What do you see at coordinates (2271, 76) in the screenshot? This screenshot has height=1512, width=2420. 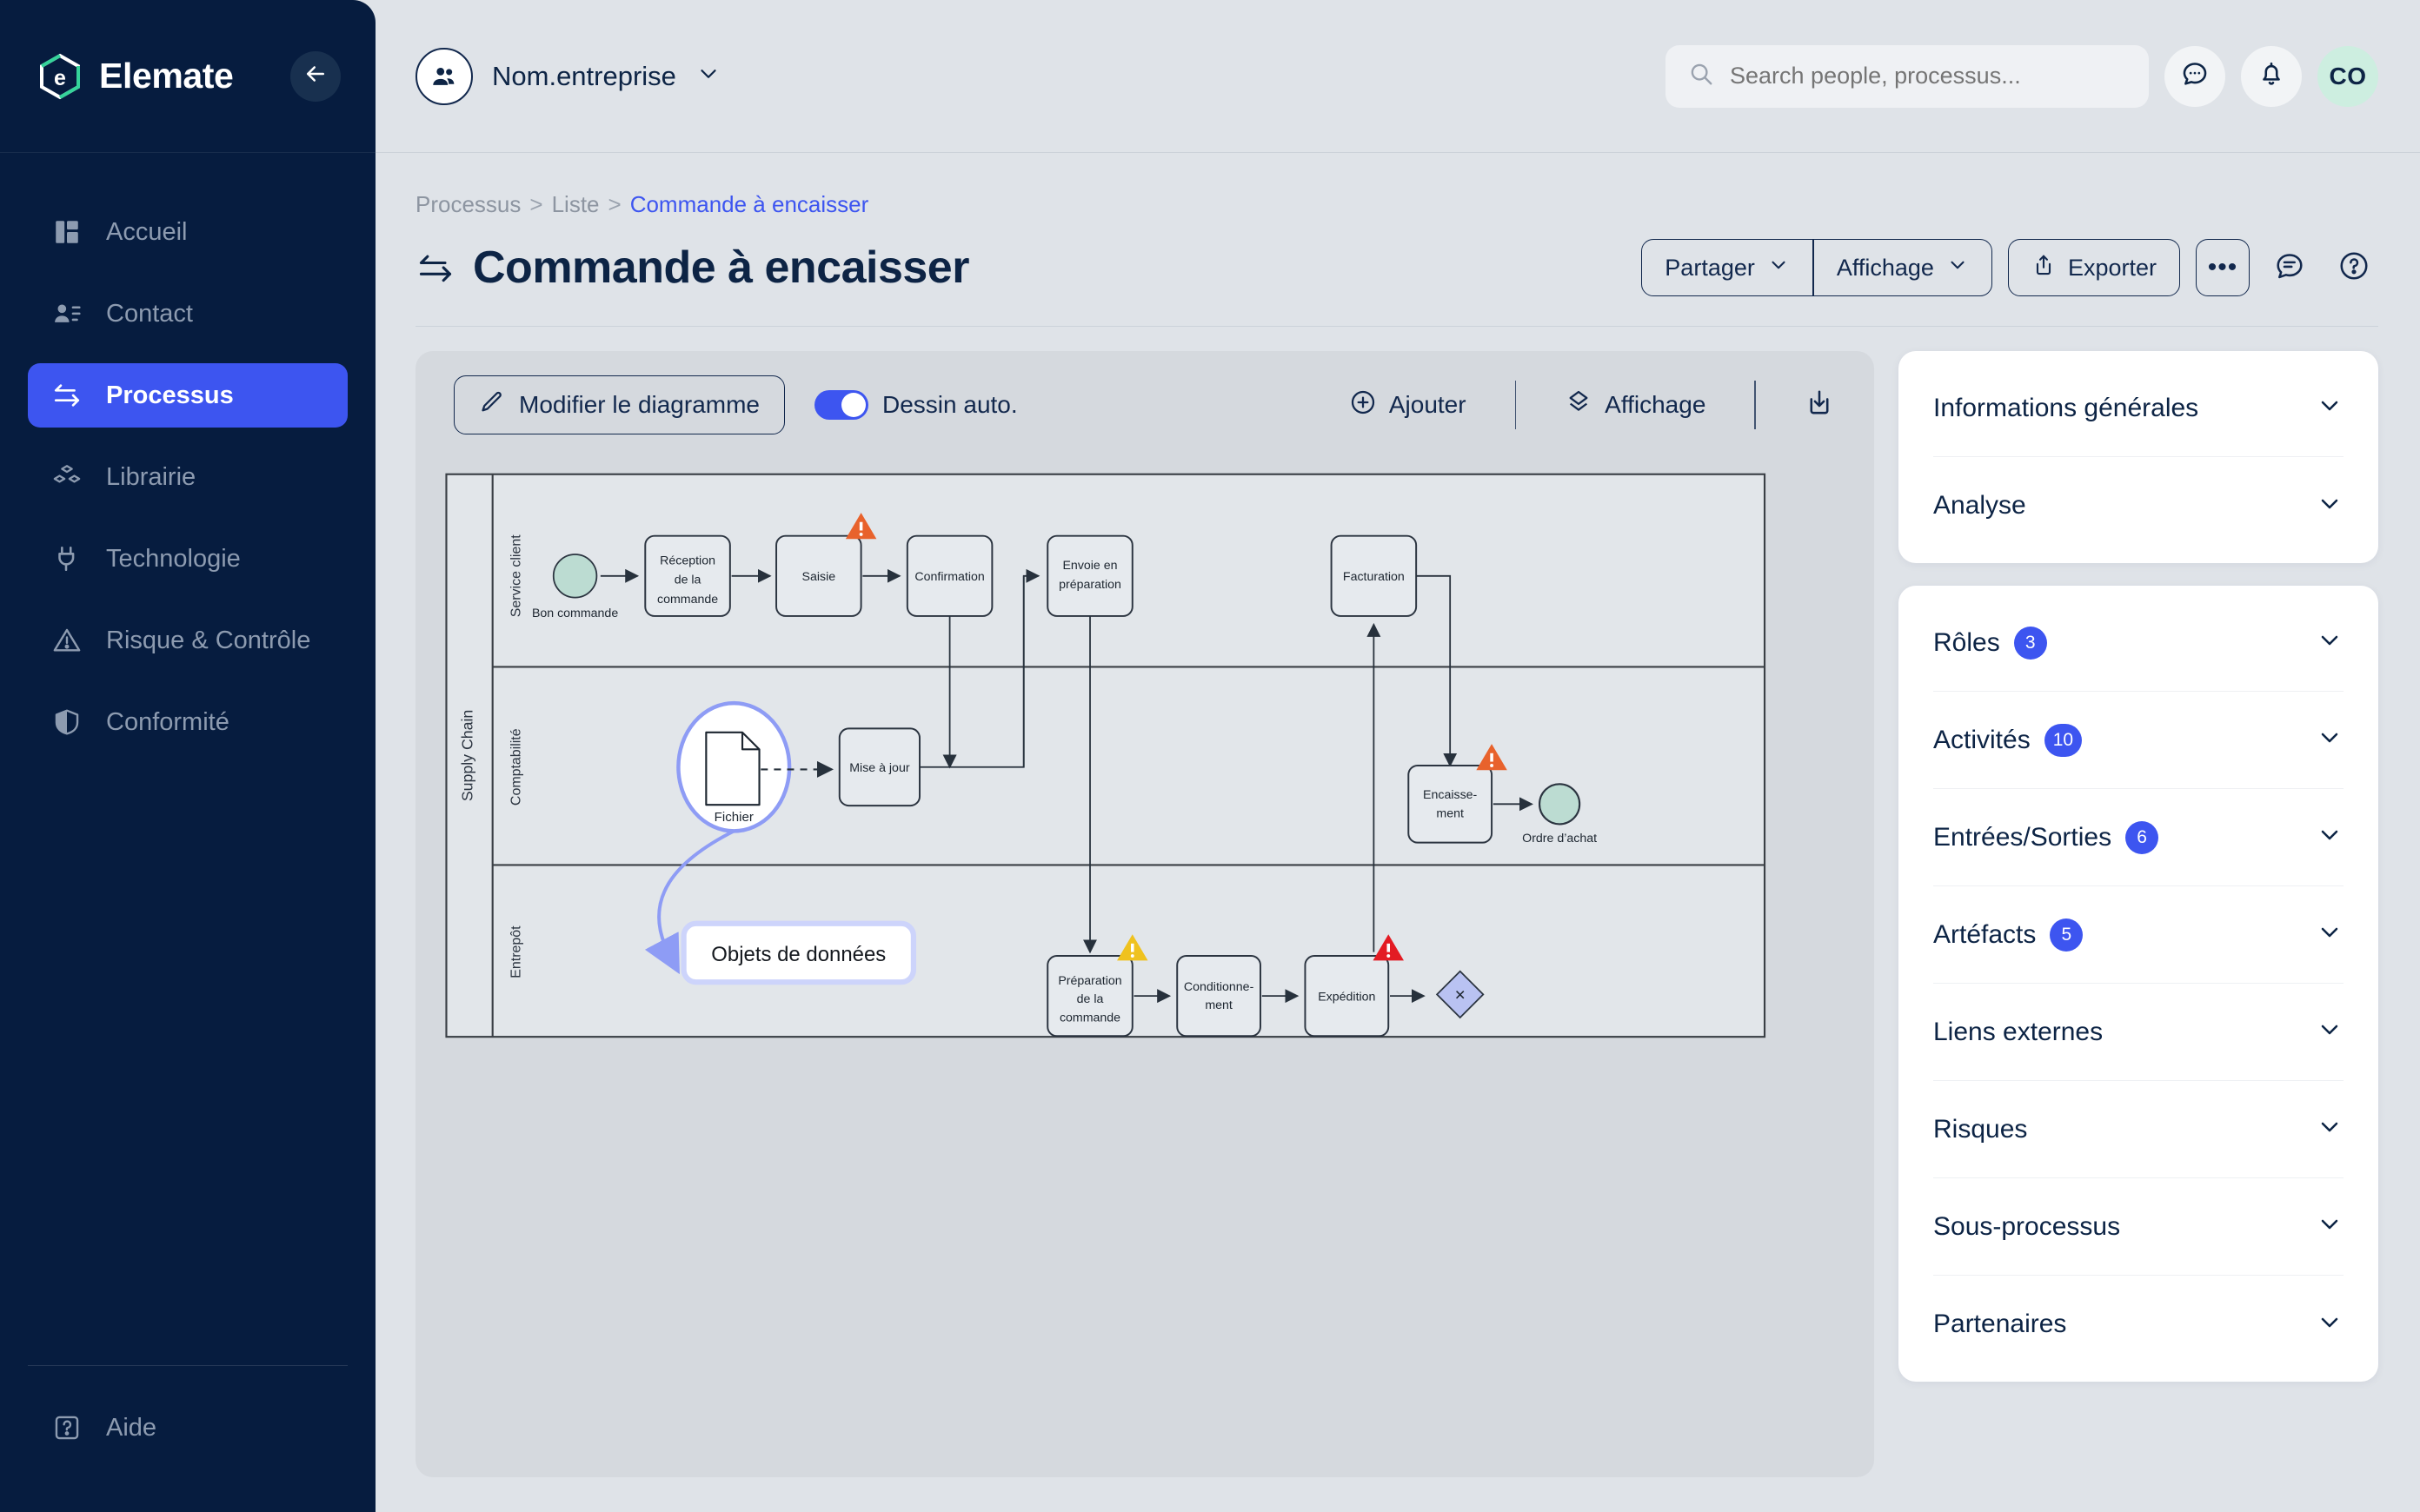 I see `notifications-button` at bounding box center [2271, 76].